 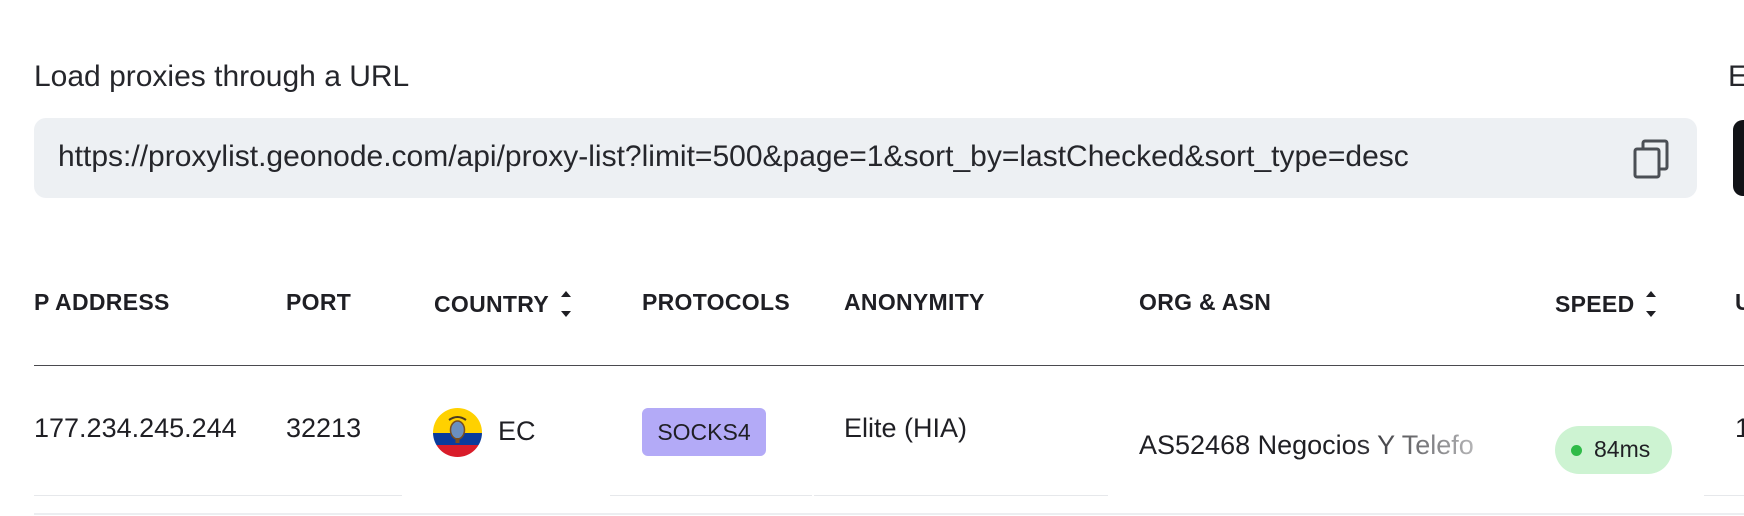 What do you see at coordinates (1739, 302) in the screenshot?
I see `column-header-next: U` at bounding box center [1739, 302].